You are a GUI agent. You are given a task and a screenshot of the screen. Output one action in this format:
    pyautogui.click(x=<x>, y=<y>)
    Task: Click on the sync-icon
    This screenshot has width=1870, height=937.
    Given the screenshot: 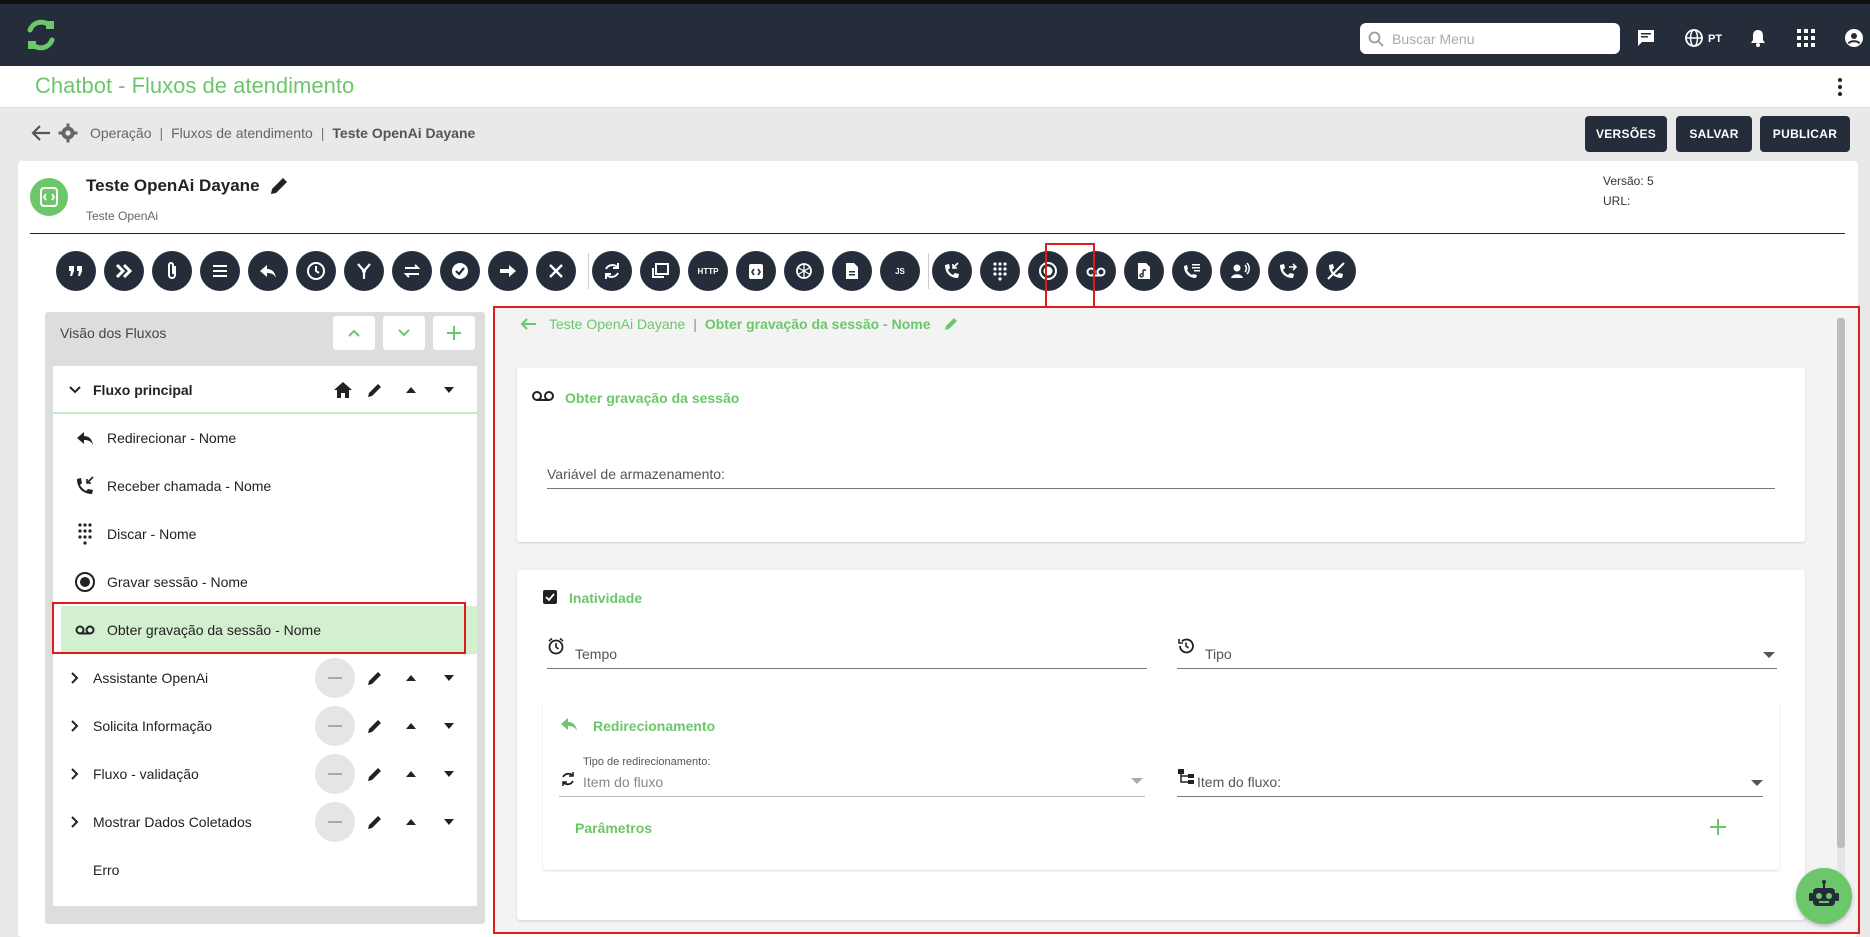 What is the action you would take?
    pyautogui.click(x=612, y=271)
    